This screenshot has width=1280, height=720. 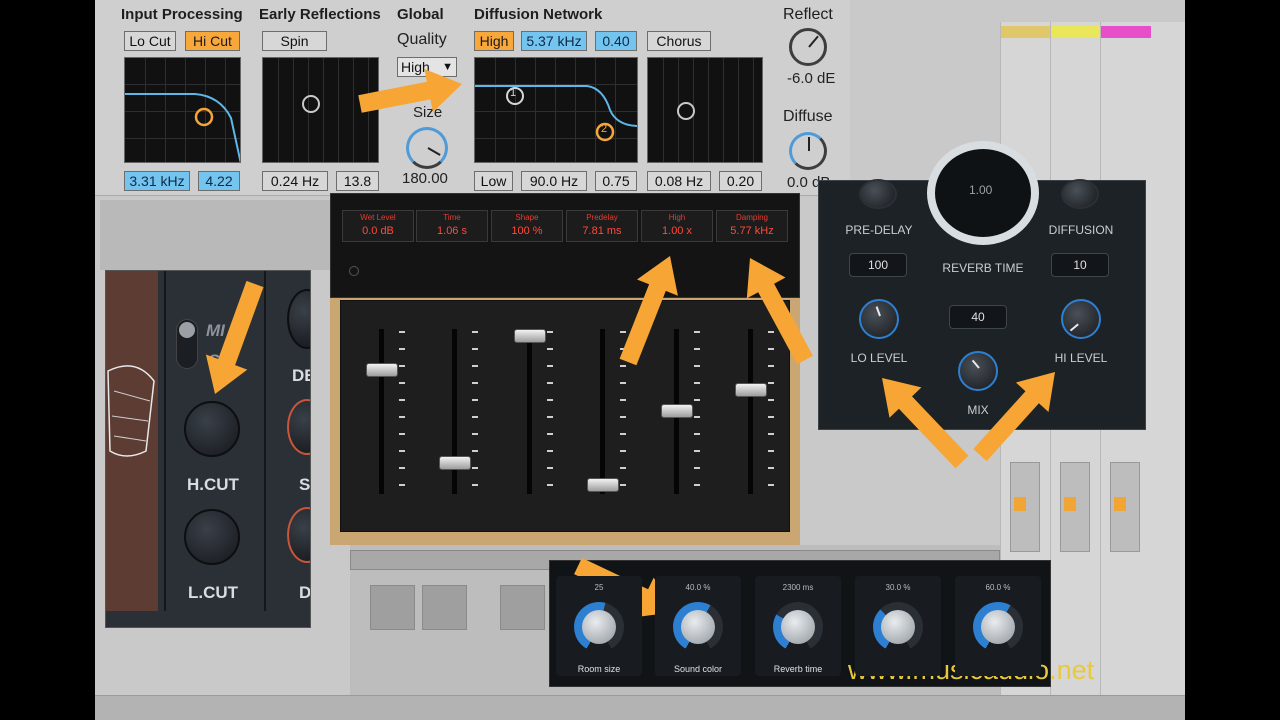 I want to click on knob-value: 2300 ms, so click(x=798, y=587).